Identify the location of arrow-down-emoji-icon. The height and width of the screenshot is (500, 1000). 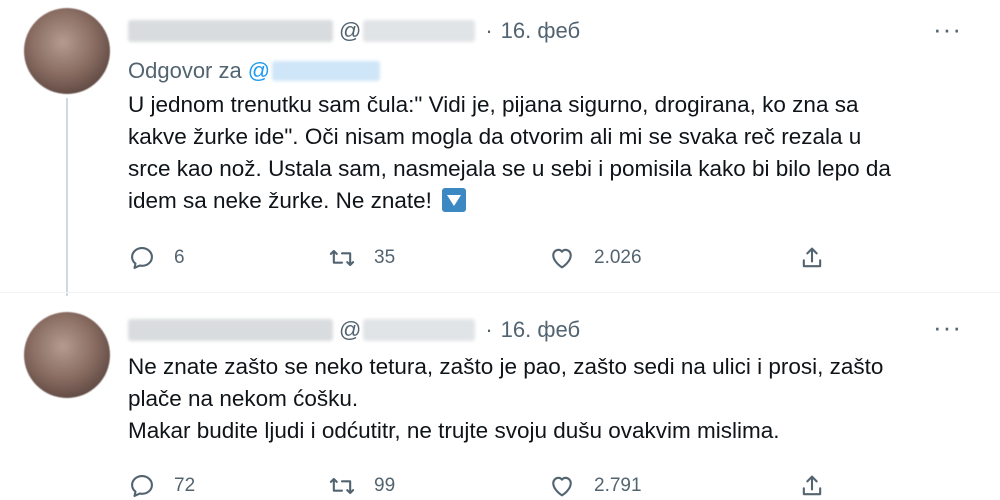
(454, 200).